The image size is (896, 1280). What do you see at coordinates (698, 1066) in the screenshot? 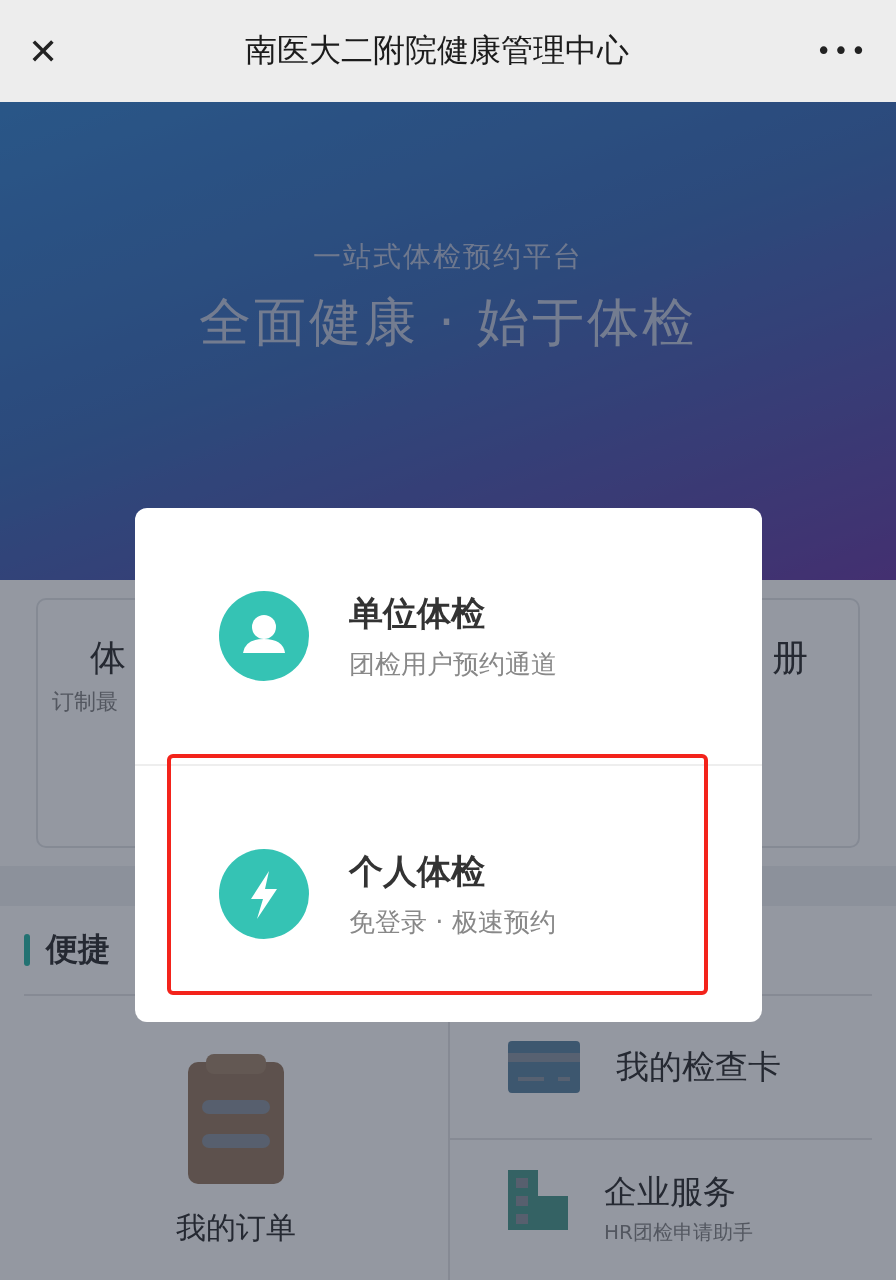
I see `shortcut-label: 我的检查卡` at bounding box center [698, 1066].